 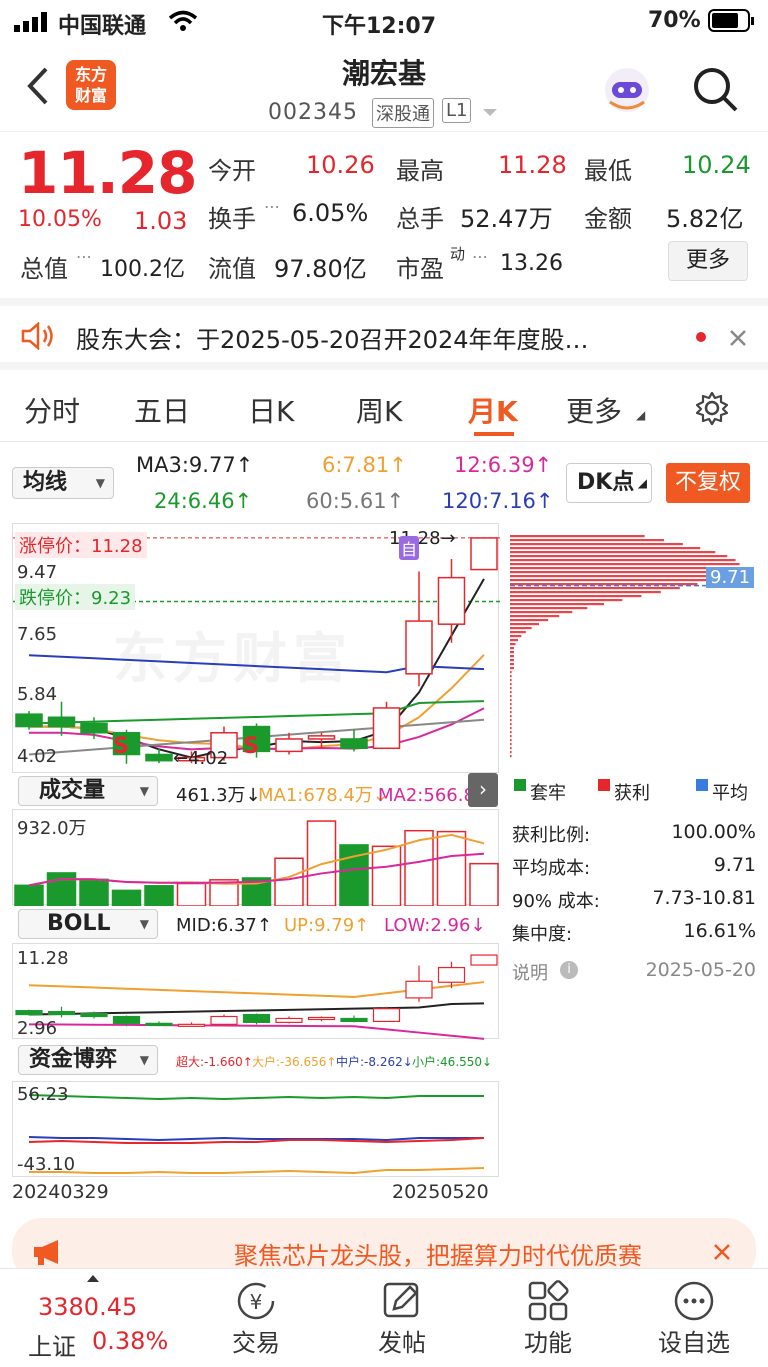 What do you see at coordinates (402, 1343) in the screenshot?
I see `nav-label: 发帖` at bounding box center [402, 1343].